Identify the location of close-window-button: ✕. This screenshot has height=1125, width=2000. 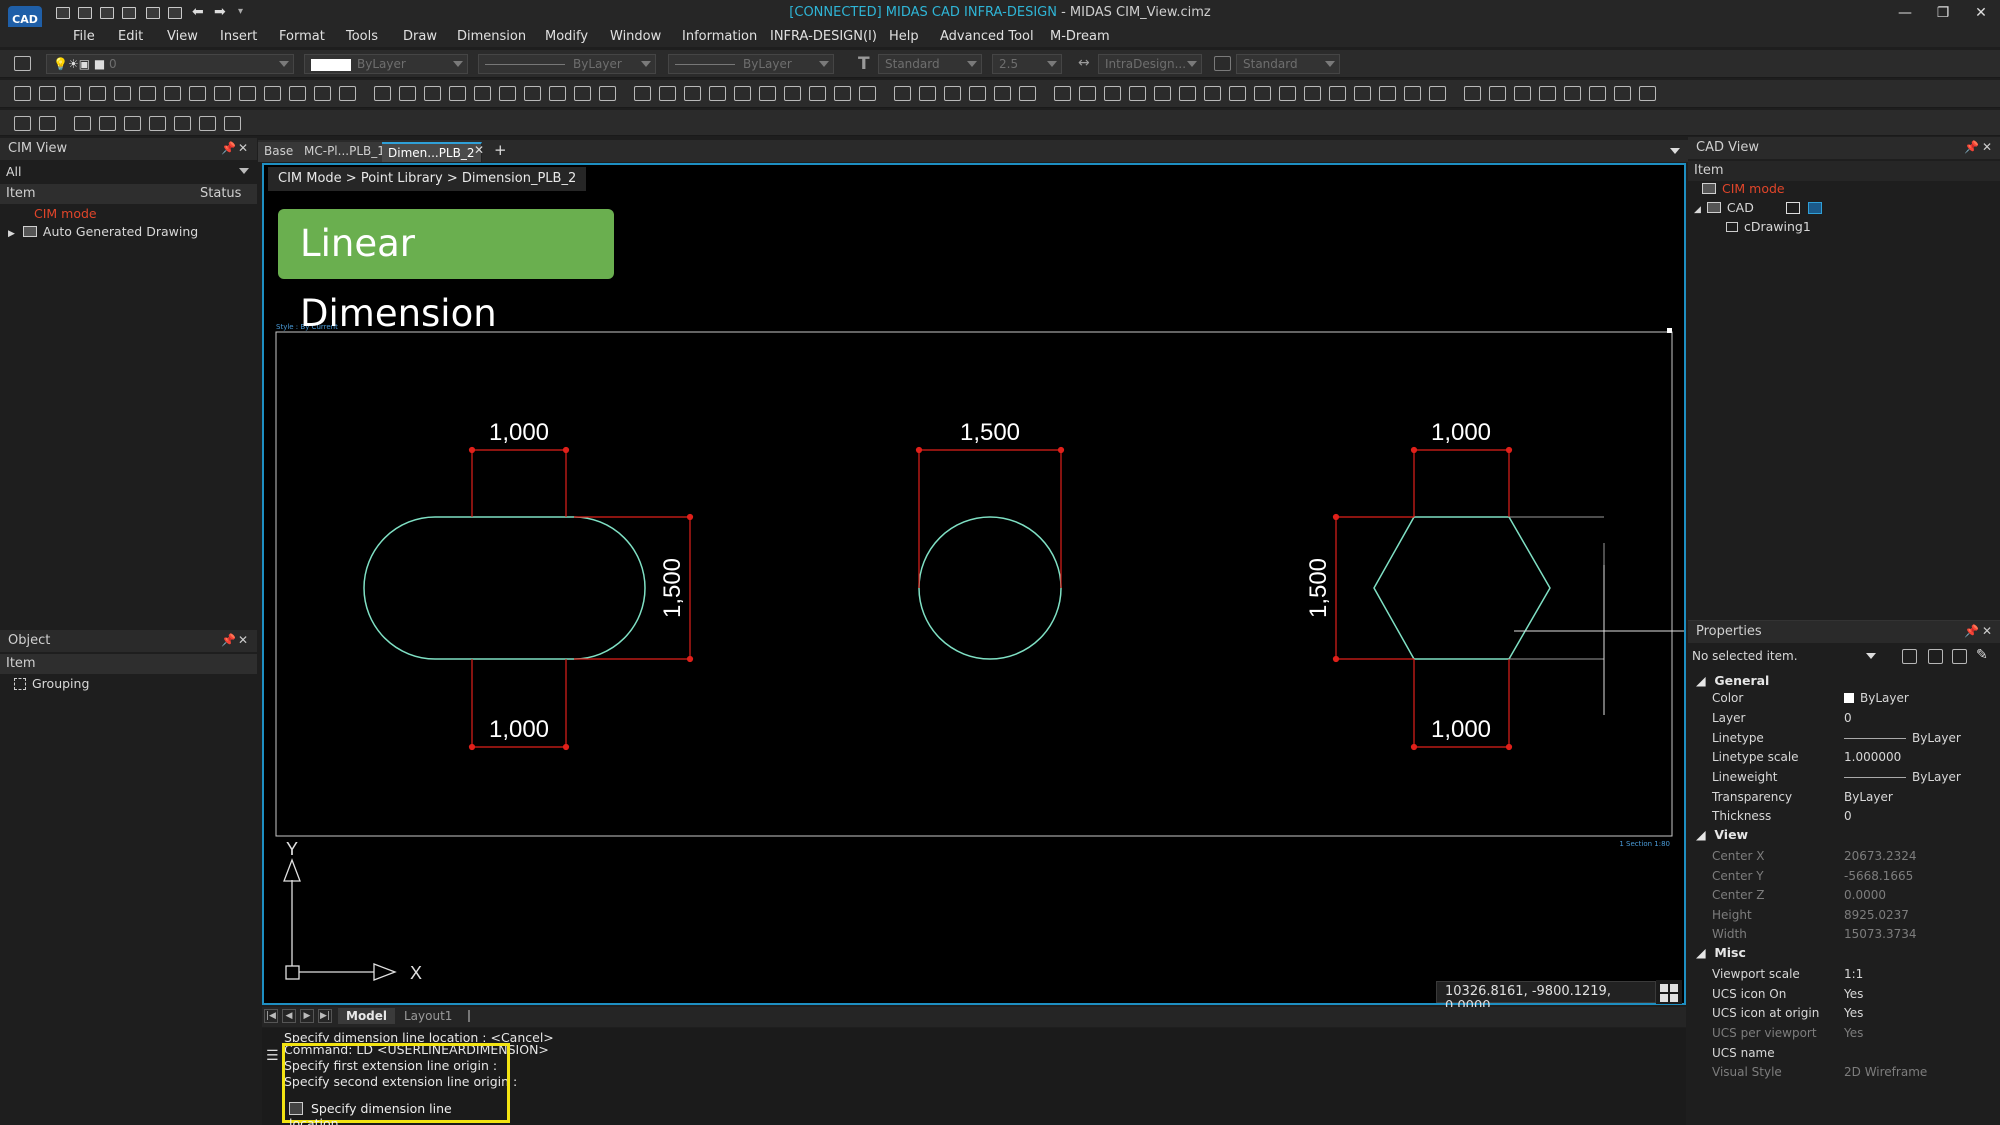
(1981, 13).